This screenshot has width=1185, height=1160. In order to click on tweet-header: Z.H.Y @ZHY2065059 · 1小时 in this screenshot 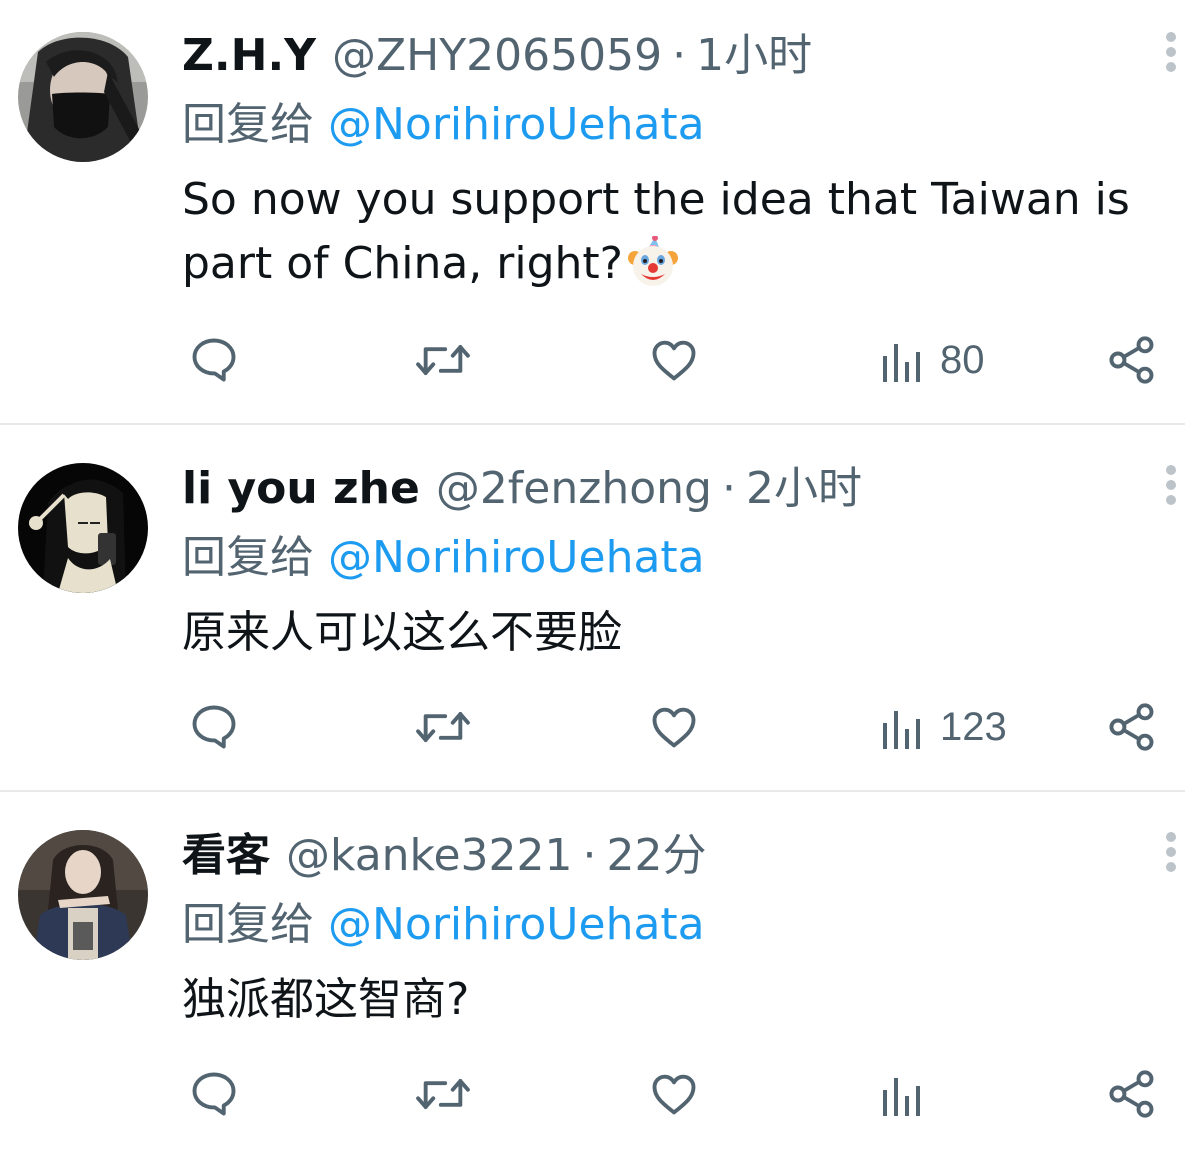, I will do `click(497, 56)`.